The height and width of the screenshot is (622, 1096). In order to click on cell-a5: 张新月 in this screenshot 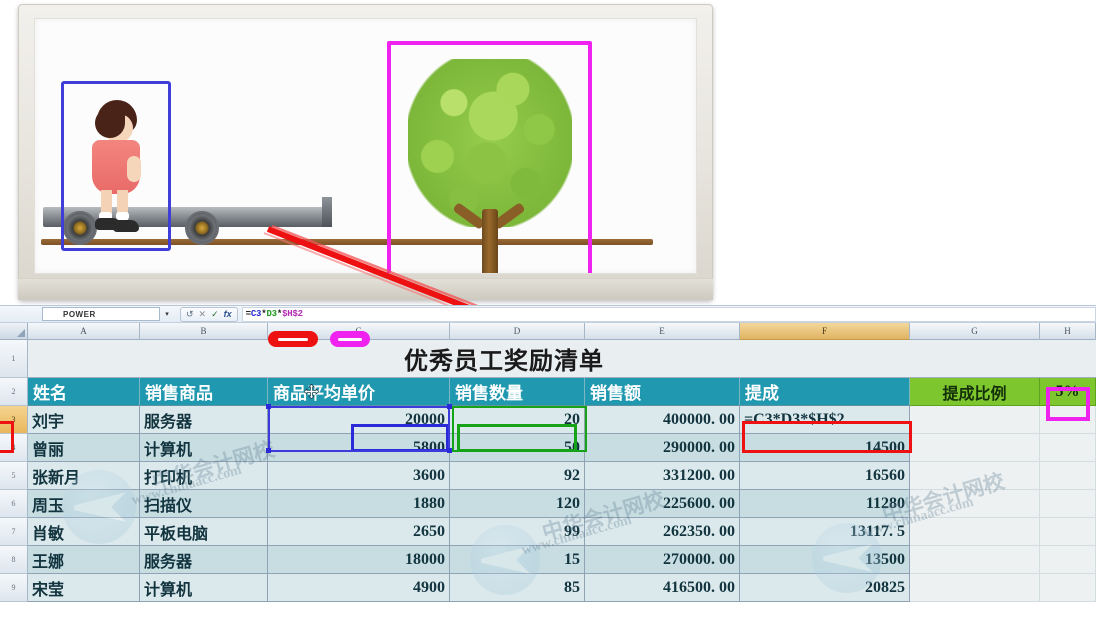, I will do `click(84, 476)`.